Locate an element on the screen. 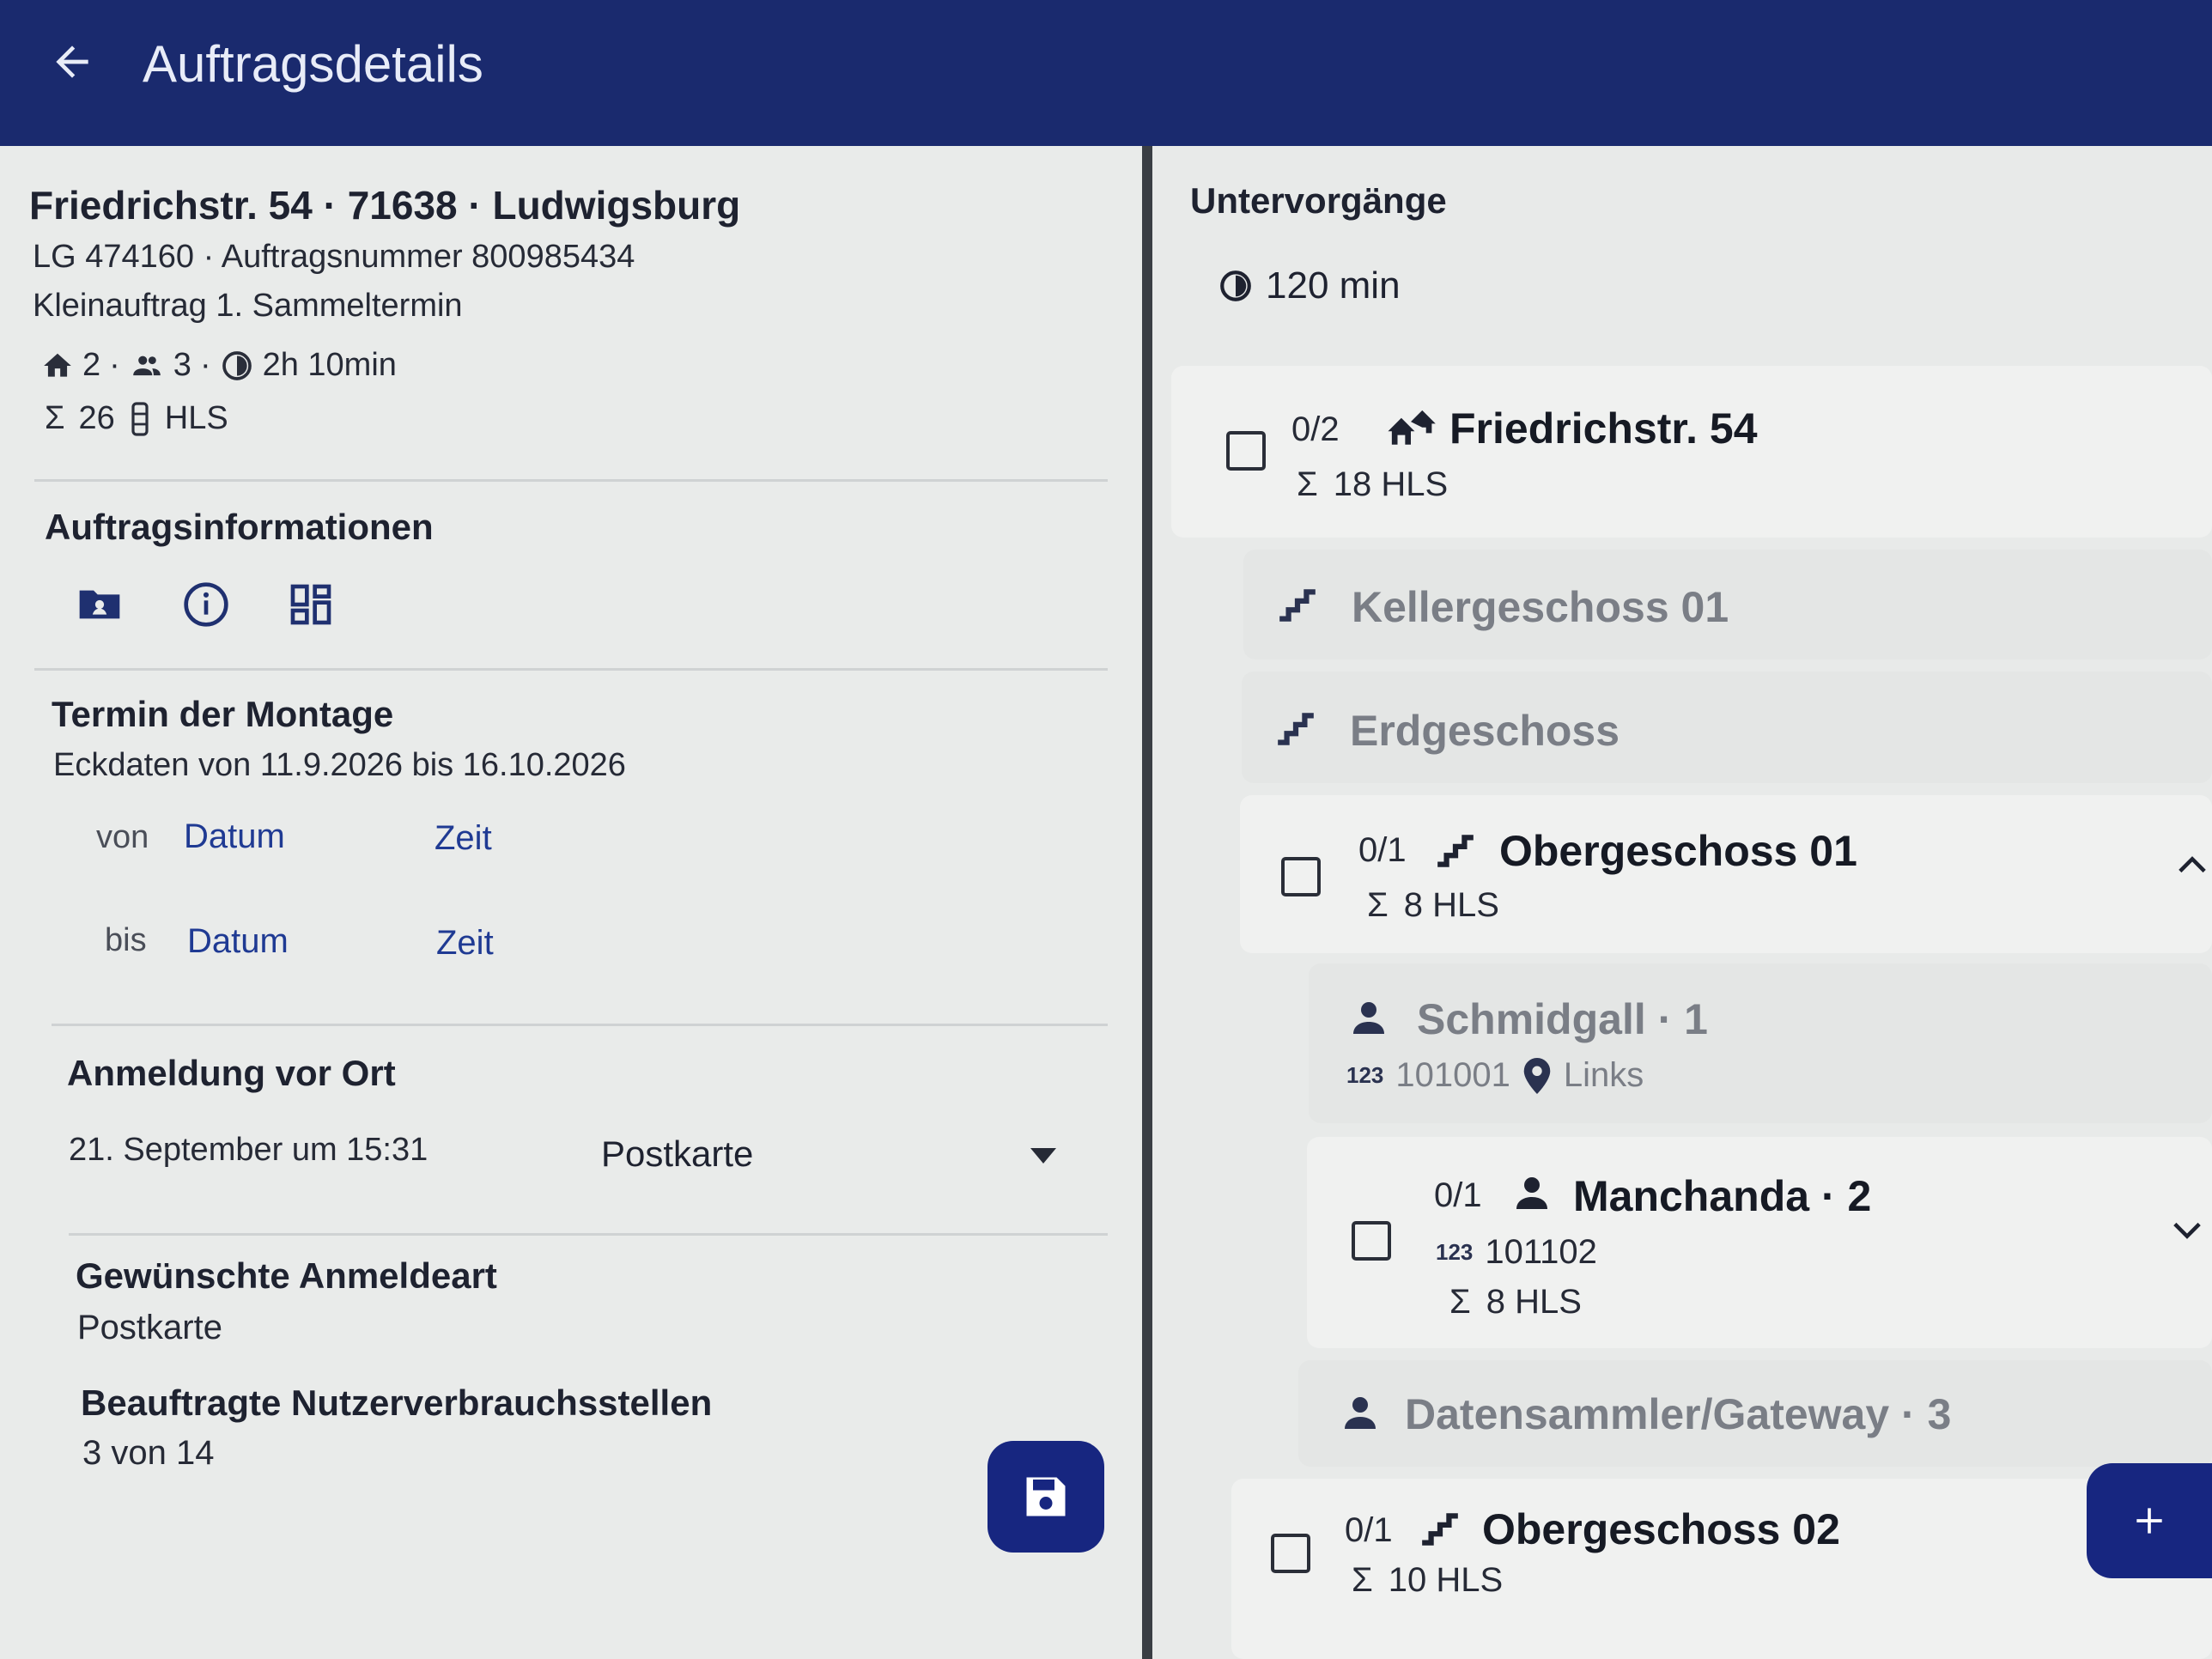 This screenshot has width=2212, height=1659. duration: 2h 10min is located at coordinates (329, 365).